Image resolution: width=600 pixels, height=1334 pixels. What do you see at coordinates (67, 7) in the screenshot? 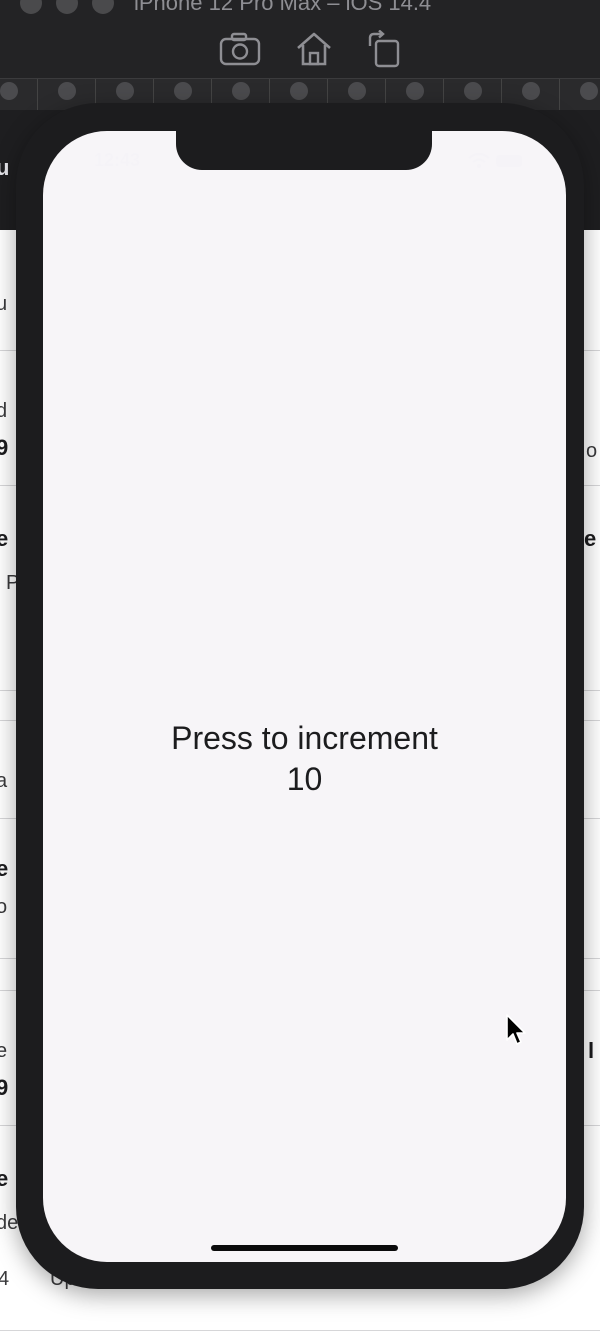
I see `window-minimize-button` at bounding box center [67, 7].